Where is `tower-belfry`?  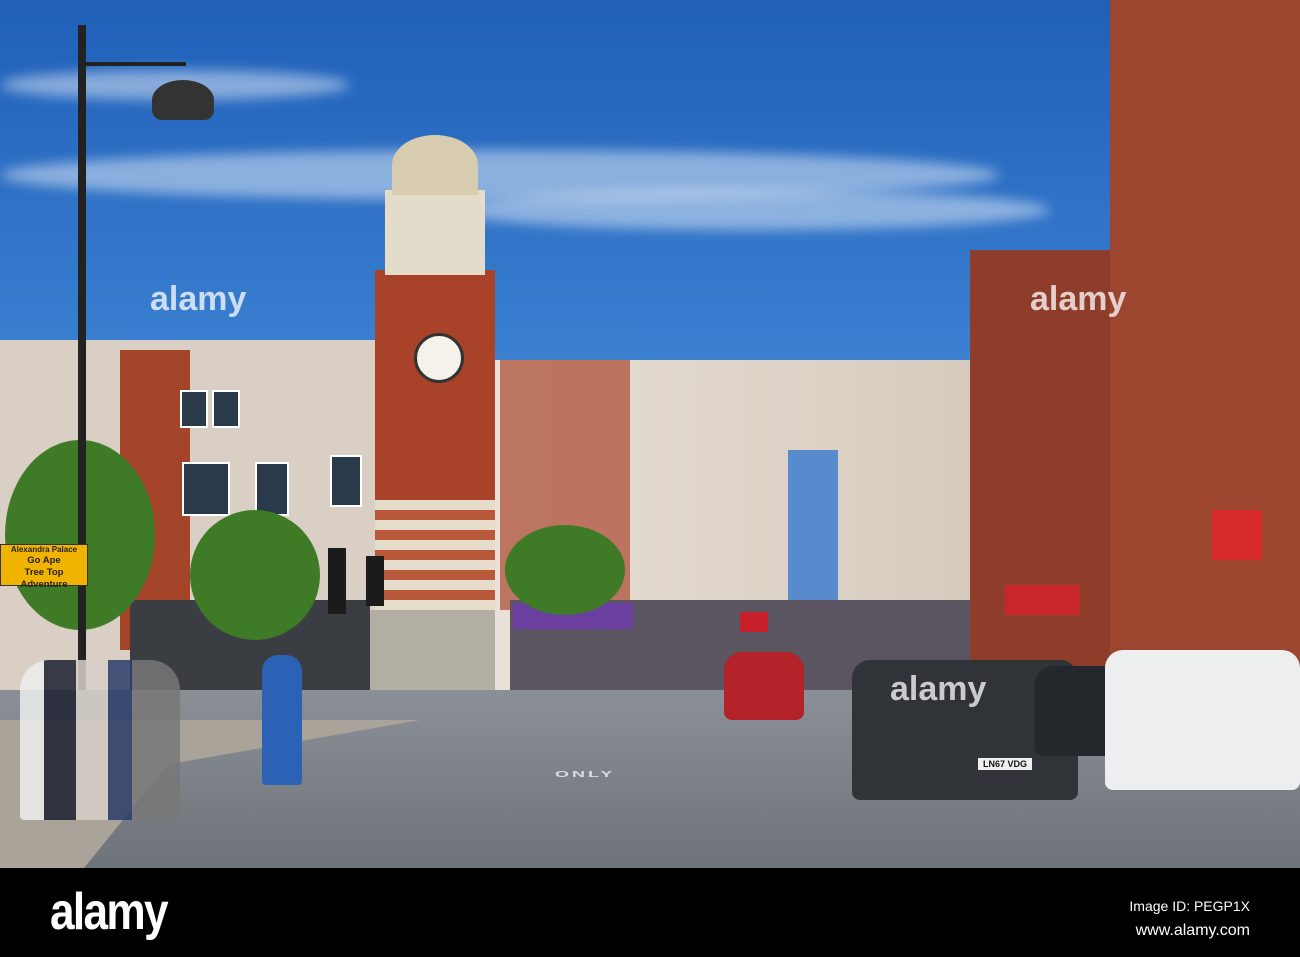 tower-belfry is located at coordinates (435, 232).